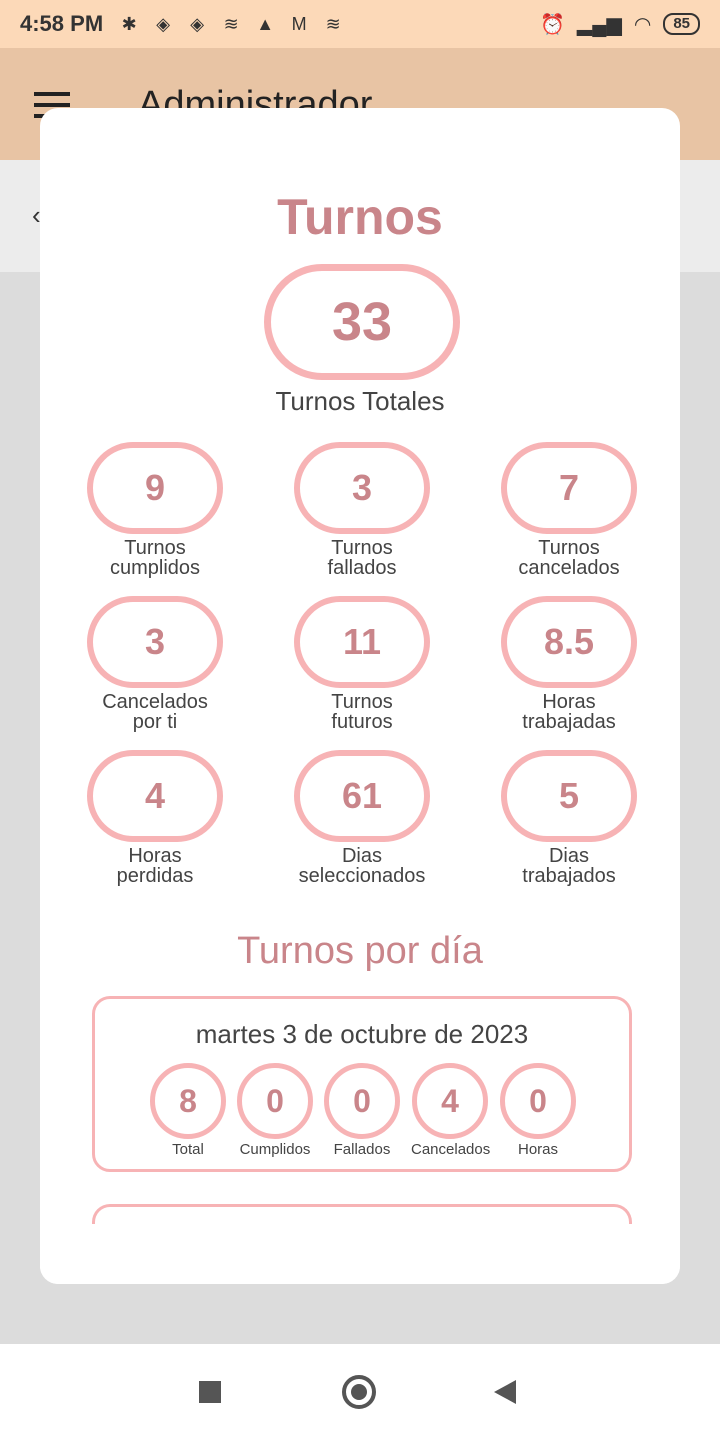  Describe the element at coordinates (62, 23) in the screenshot. I see `status-time: 4:58 PM` at that location.